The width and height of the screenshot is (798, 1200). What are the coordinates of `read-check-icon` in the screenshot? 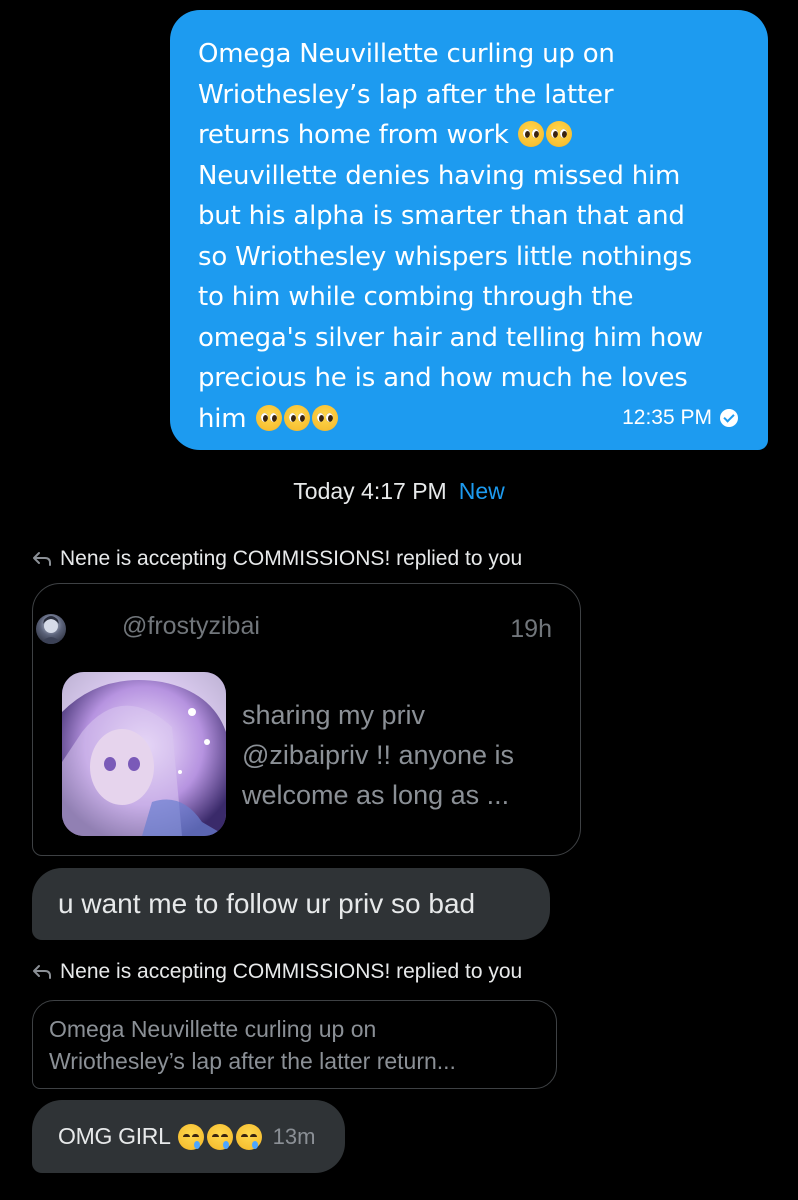 It's located at (729, 418).